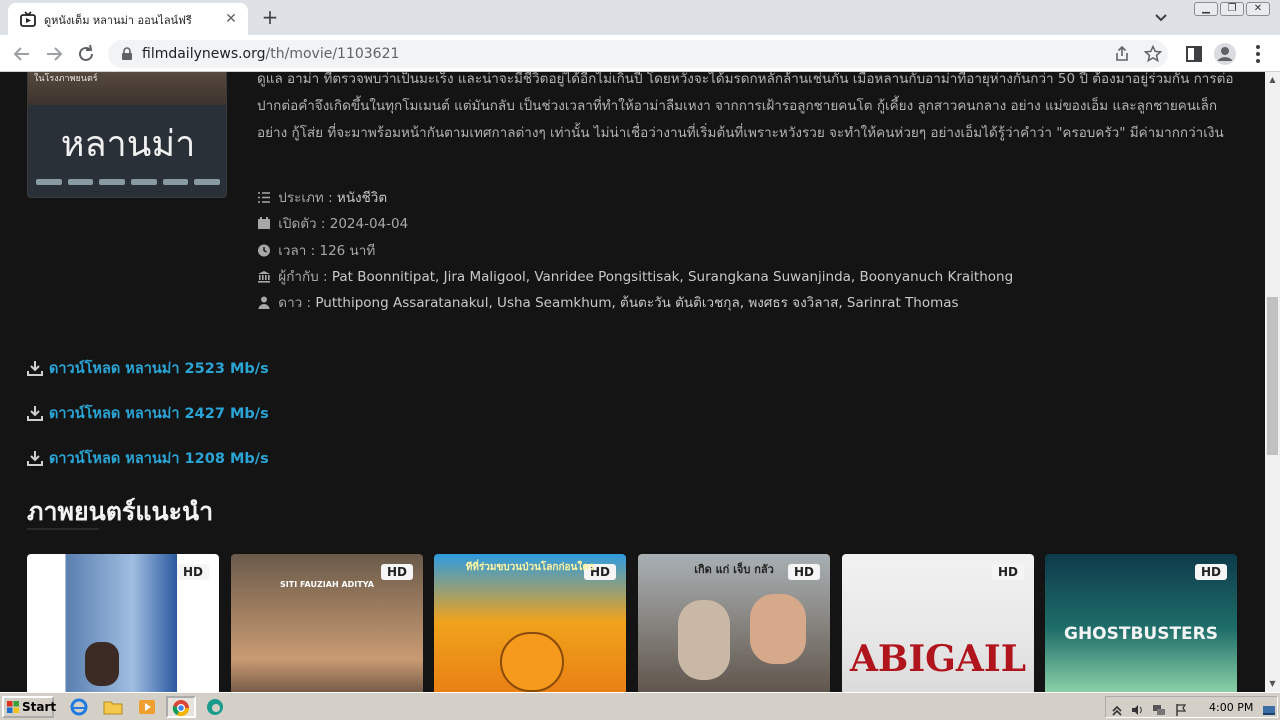 The height and width of the screenshot is (720, 1280). Describe the element at coordinates (1272, 376) in the screenshot. I see `scroll-thumb` at that location.